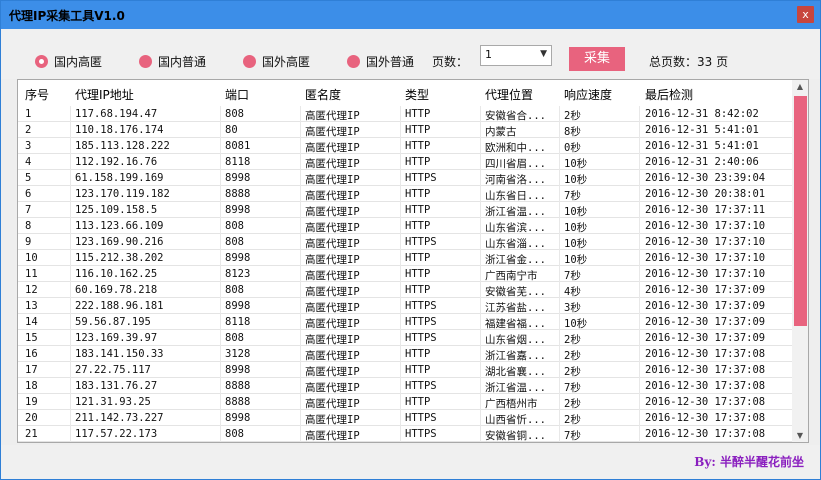  I want to click on table-cell: 222.188.96.181, so click(119, 306).